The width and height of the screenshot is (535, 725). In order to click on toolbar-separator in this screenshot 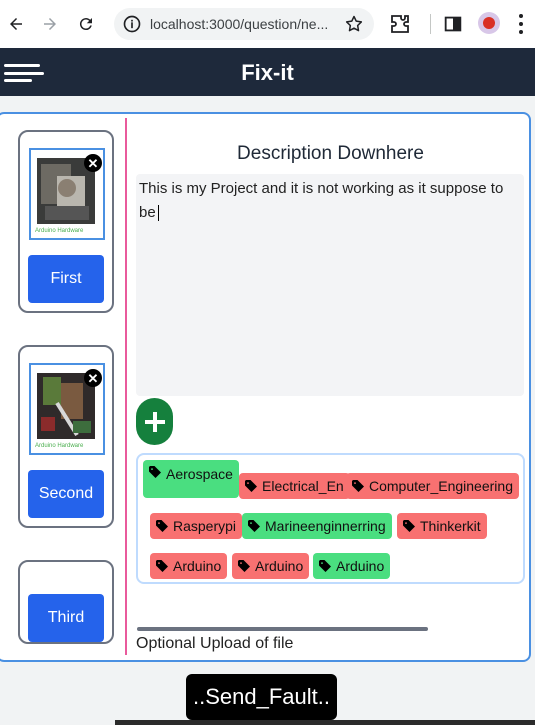, I will do `click(430, 24)`.